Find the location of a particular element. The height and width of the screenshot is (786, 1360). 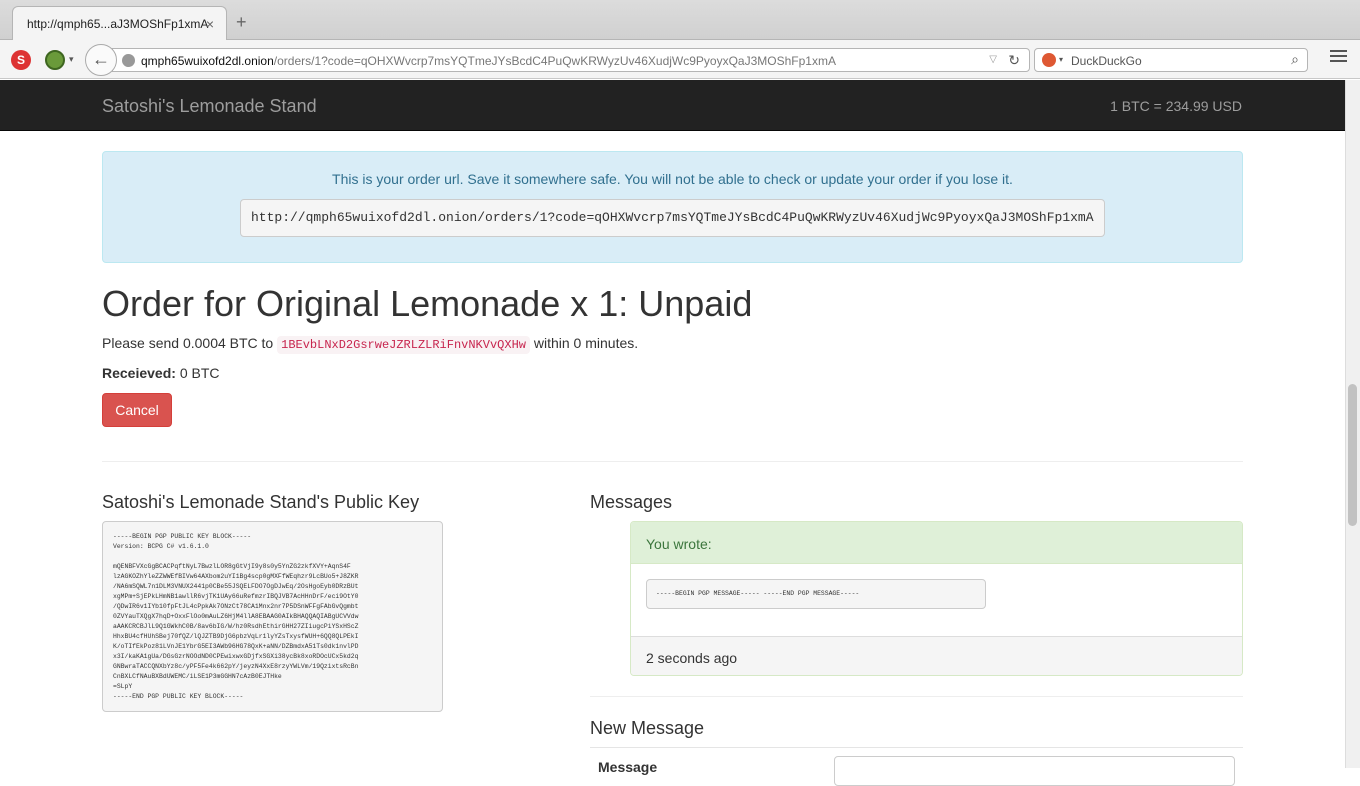

key-line: Version: BCPG C# v1.6.1.0 is located at coordinates (161, 546).